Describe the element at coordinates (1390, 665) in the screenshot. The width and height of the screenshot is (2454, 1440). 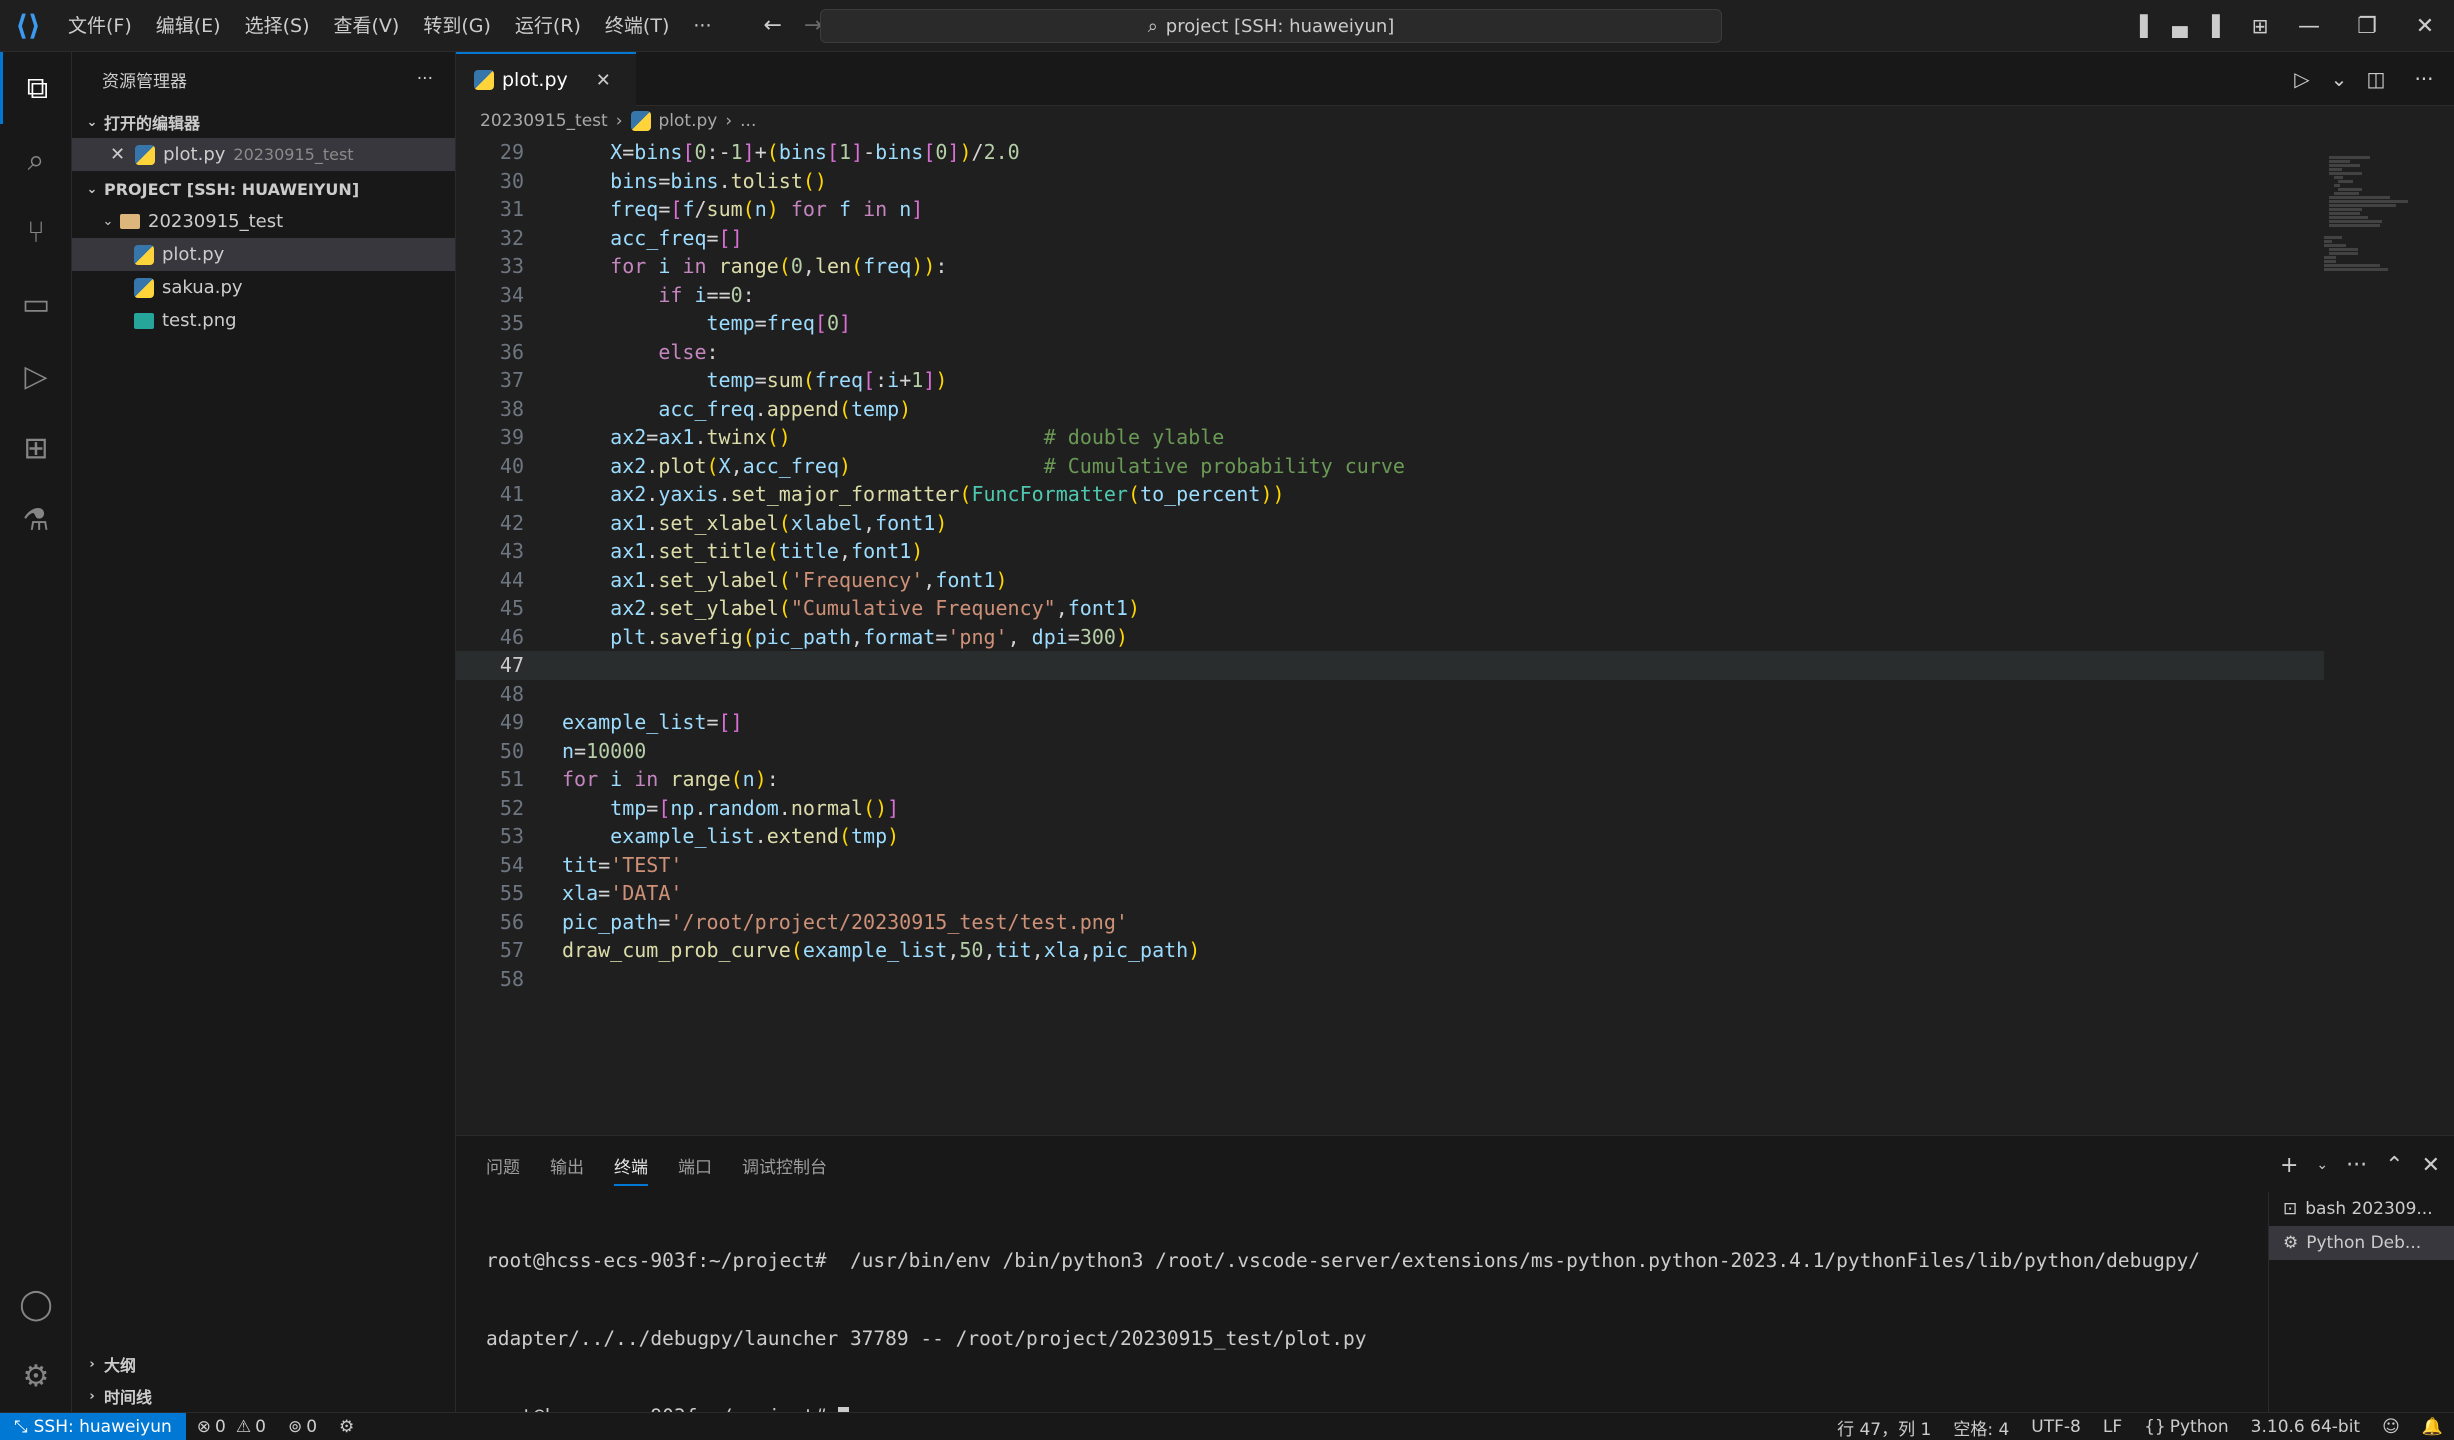
I see `code-line: 47` at that location.